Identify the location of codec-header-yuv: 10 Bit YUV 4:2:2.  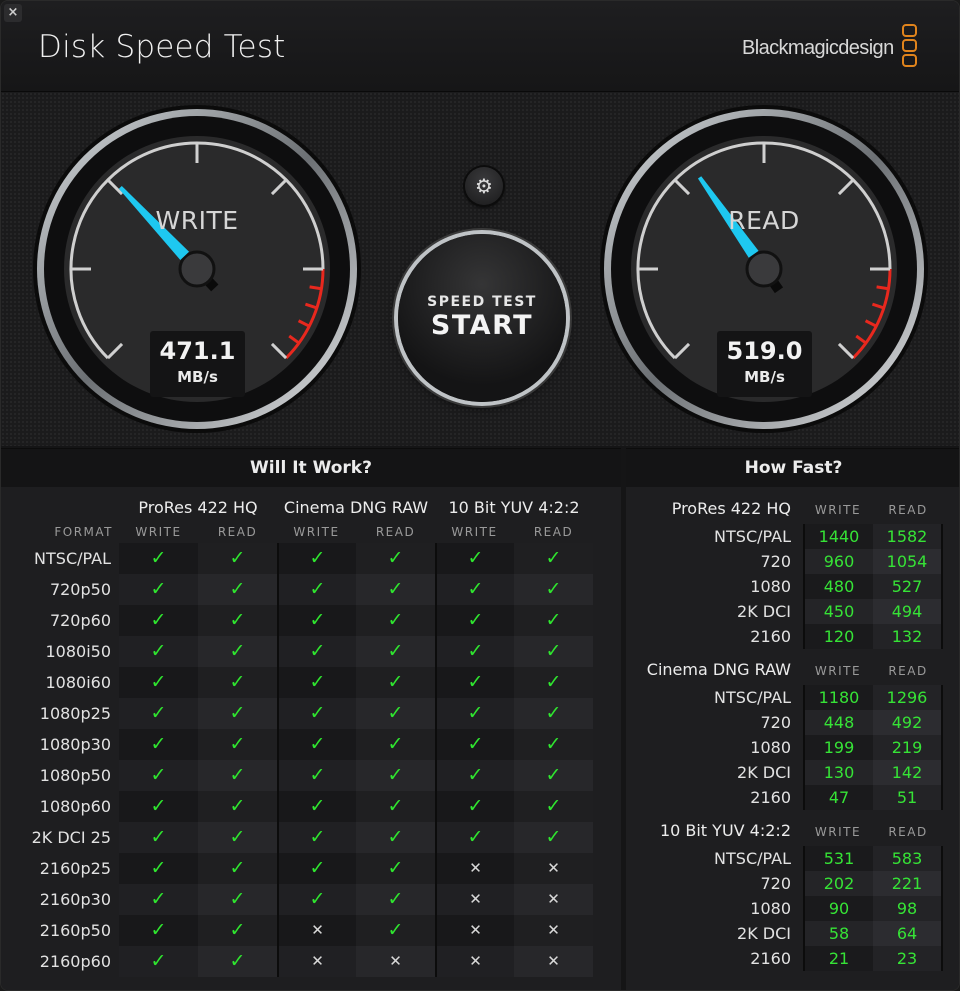
(514, 507).